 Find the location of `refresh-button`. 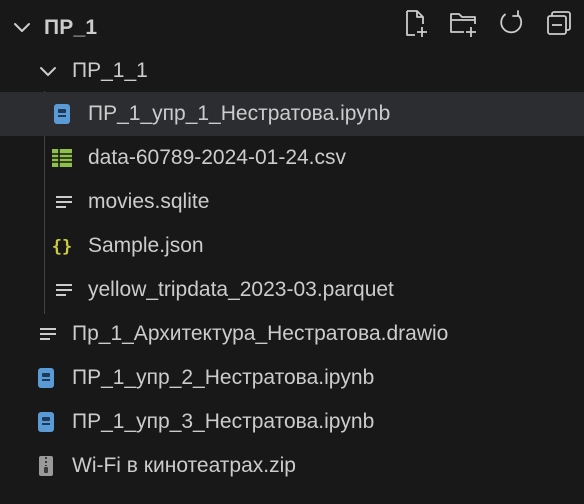

refresh-button is located at coordinates (511, 23).